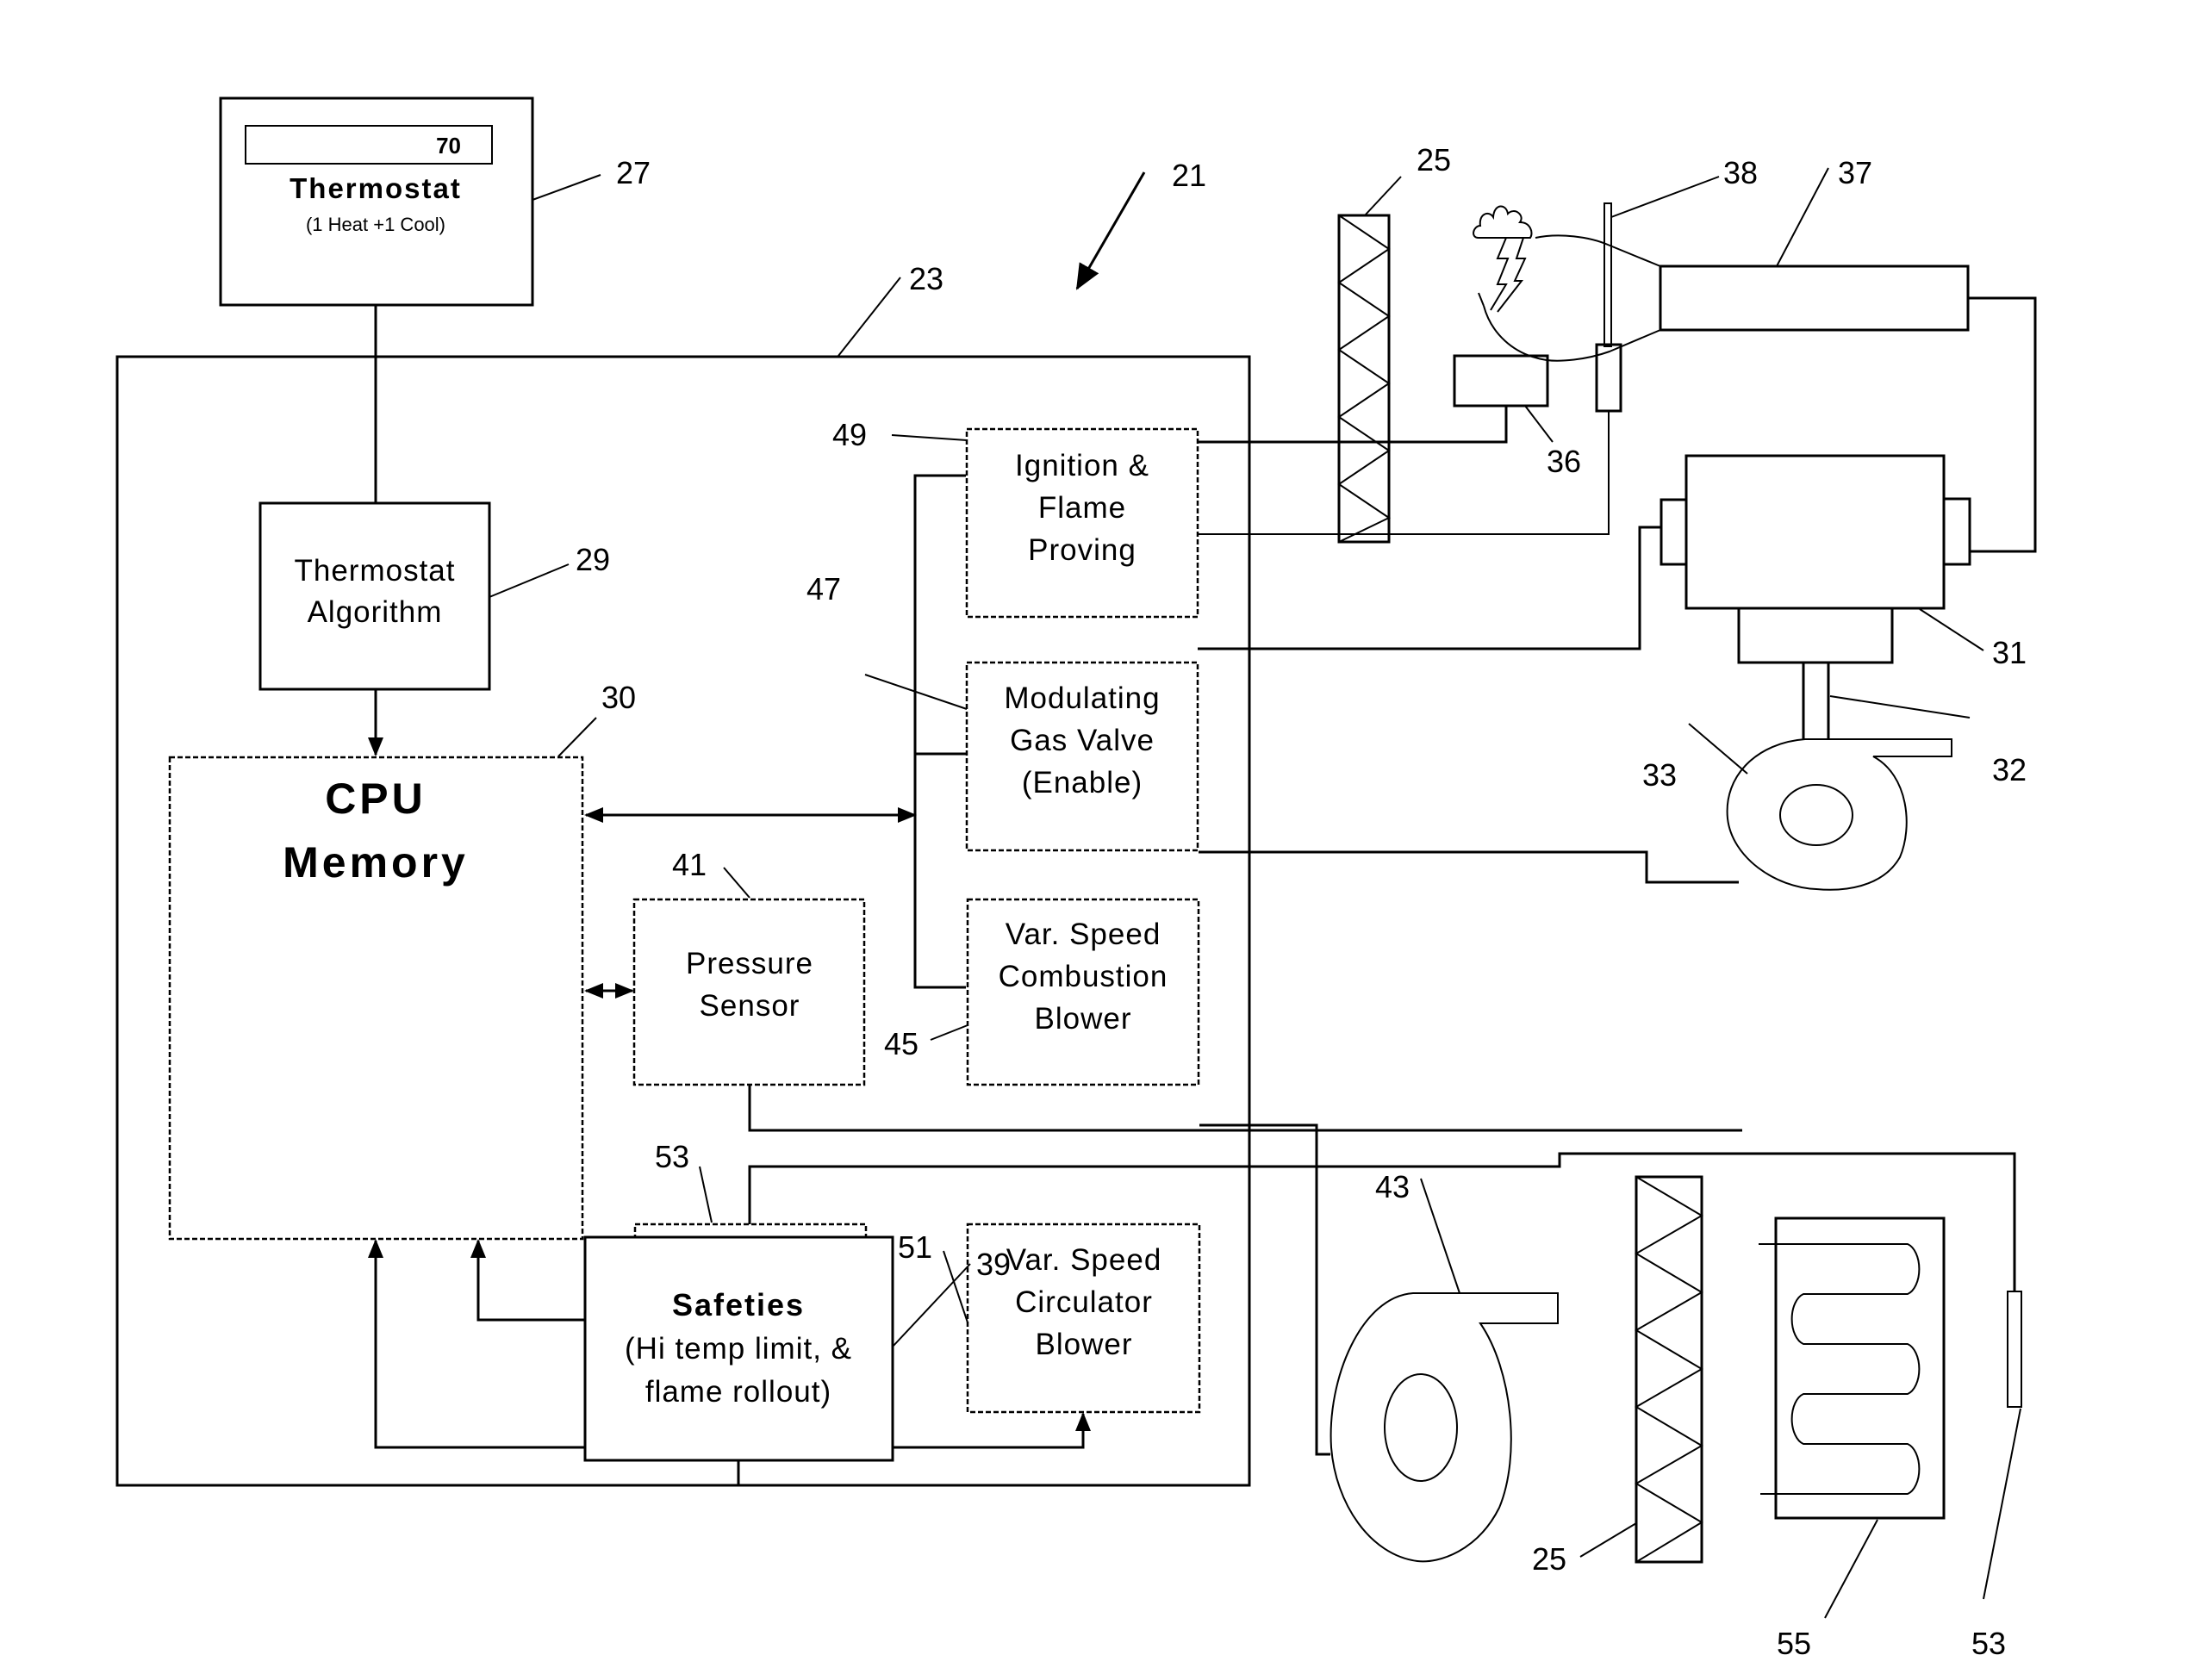  Describe the element at coordinates (689, 865) in the screenshot. I see `ref-label-41: 41` at that location.